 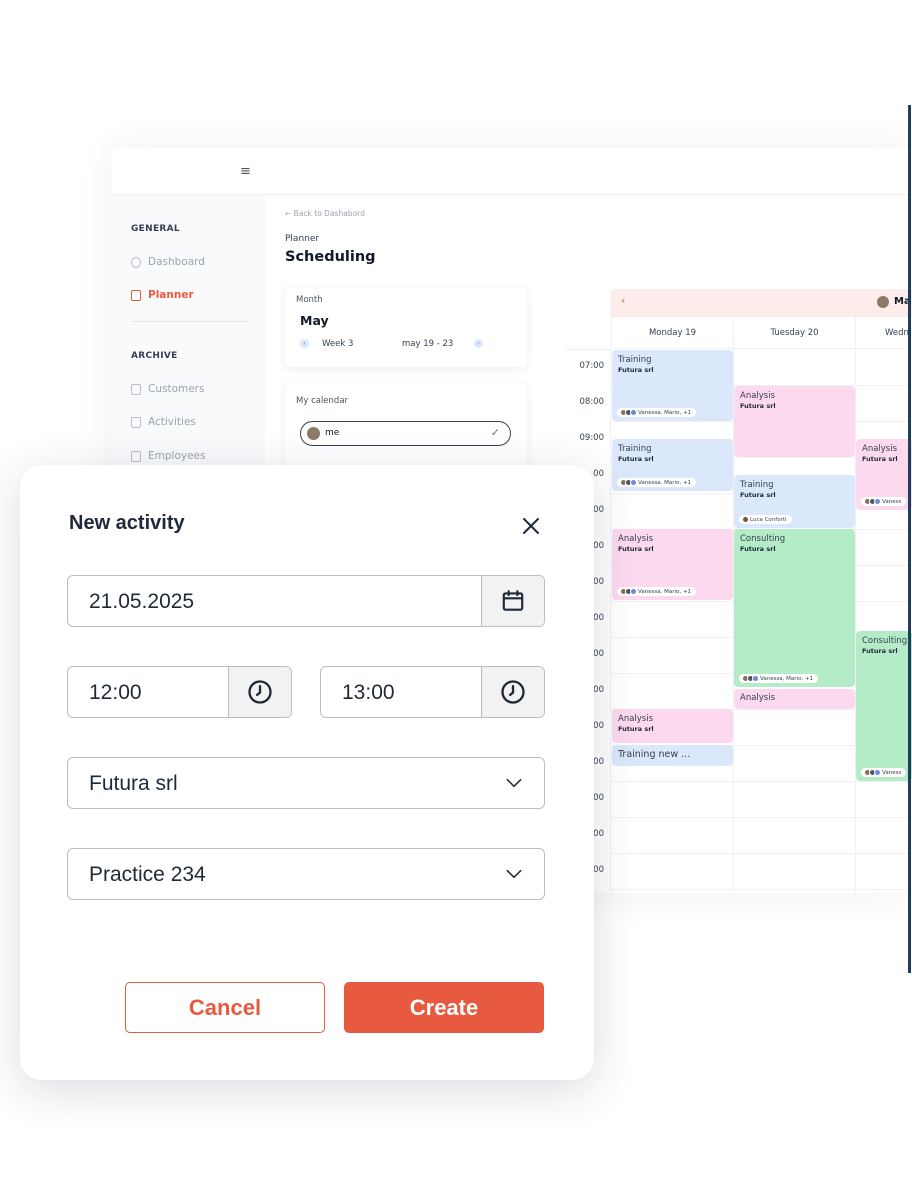 What do you see at coordinates (665, 482) in the screenshot?
I see `event-attendees-label: Vanessa, Mario, +1` at bounding box center [665, 482].